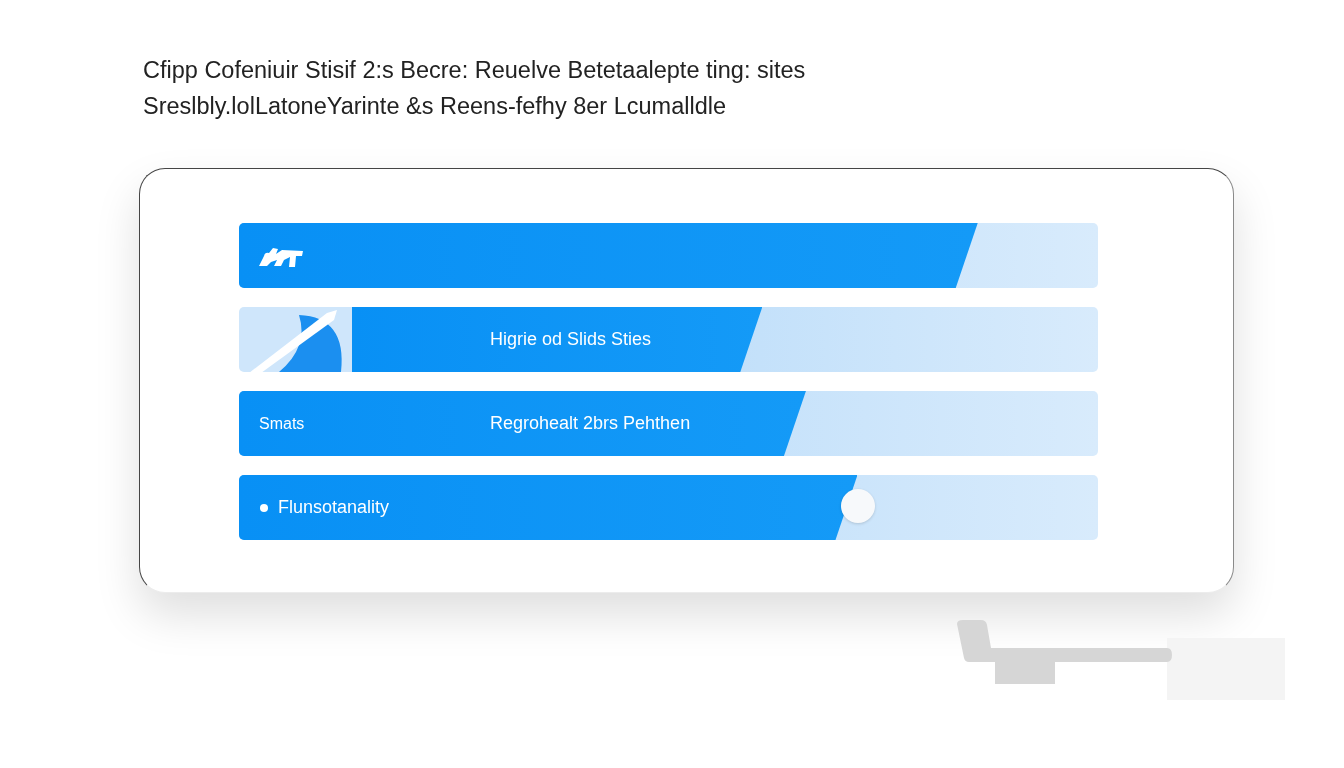 The width and height of the screenshot is (1344, 768). Describe the element at coordinates (295, 339) in the screenshot. I see `pen-icon` at that location.